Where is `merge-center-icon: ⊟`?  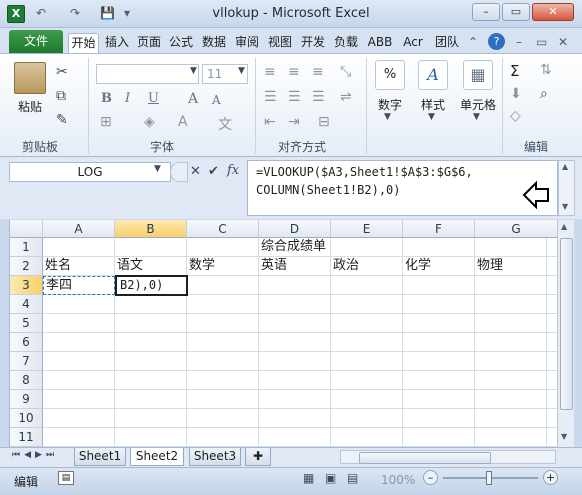
merge-center-icon: ⊟ is located at coordinates (324, 122).